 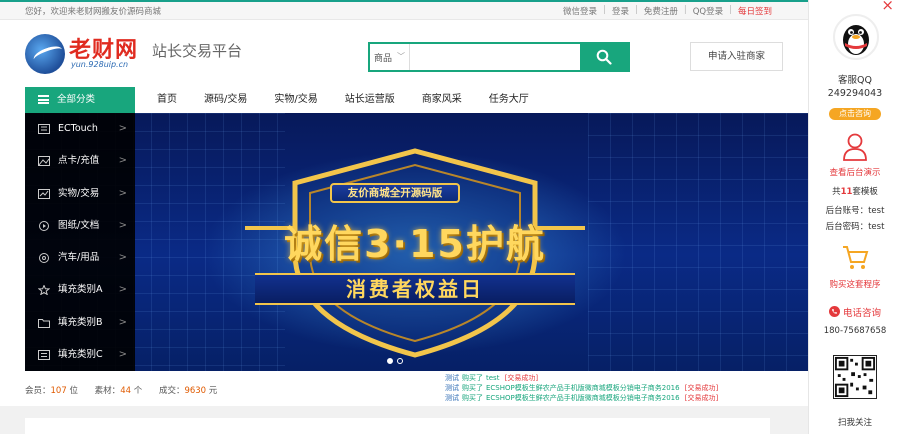 I want to click on cart-icon, so click(x=856, y=257).